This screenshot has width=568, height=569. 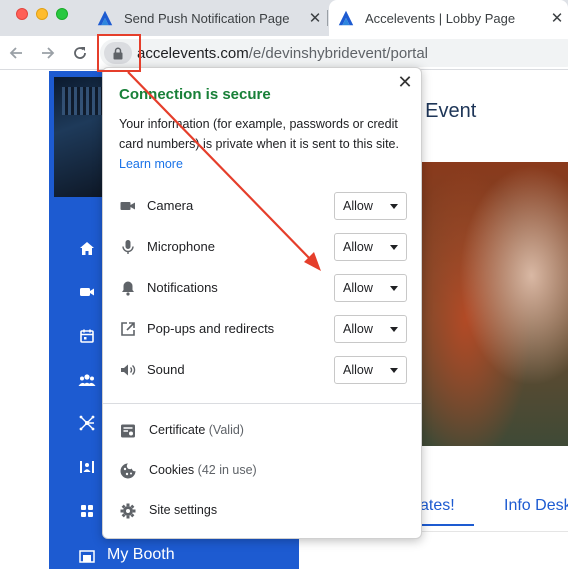 What do you see at coordinates (128, 288) in the screenshot?
I see `bell-icon` at bounding box center [128, 288].